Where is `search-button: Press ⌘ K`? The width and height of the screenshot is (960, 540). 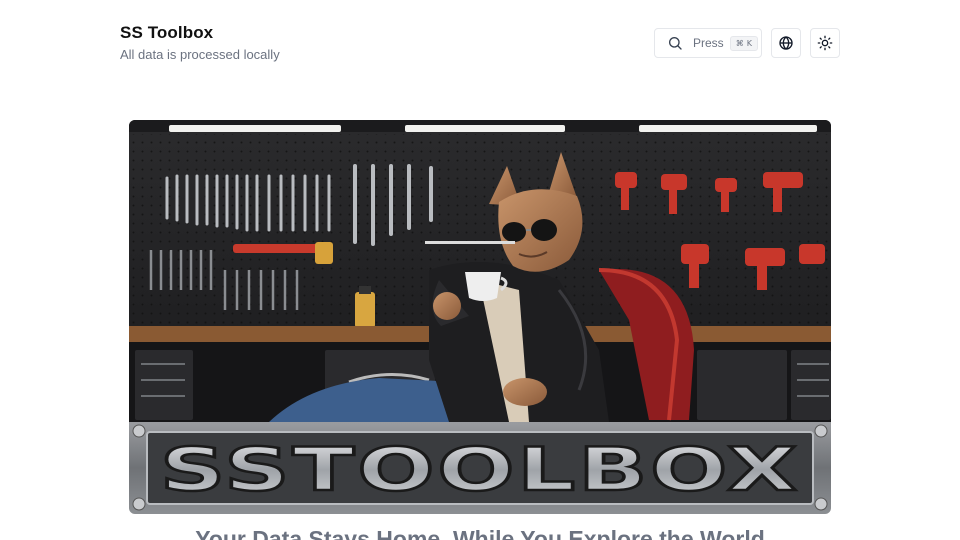 search-button: Press ⌘ K is located at coordinates (708, 43).